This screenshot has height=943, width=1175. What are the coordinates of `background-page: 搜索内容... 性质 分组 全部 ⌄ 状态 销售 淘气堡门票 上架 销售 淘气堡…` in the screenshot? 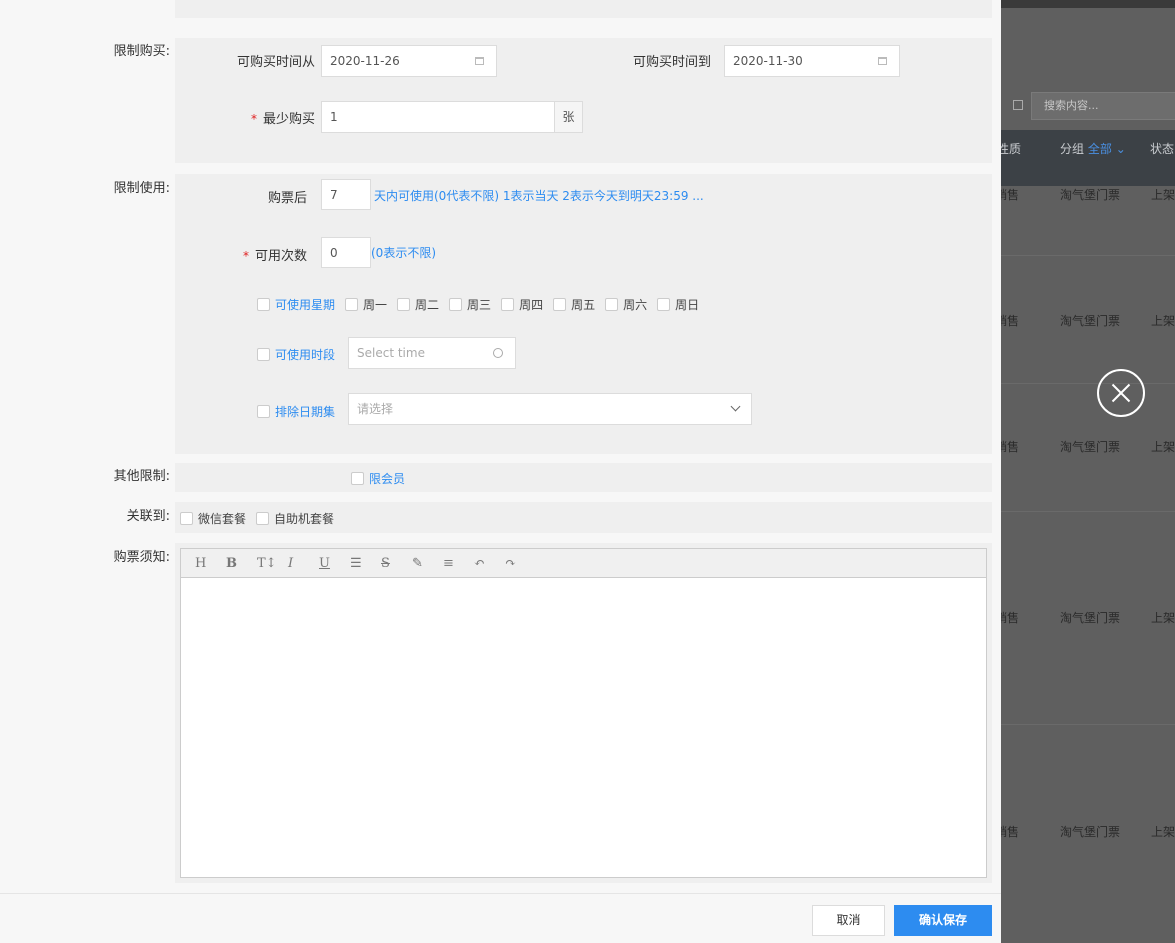 It's located at (1088, 471).